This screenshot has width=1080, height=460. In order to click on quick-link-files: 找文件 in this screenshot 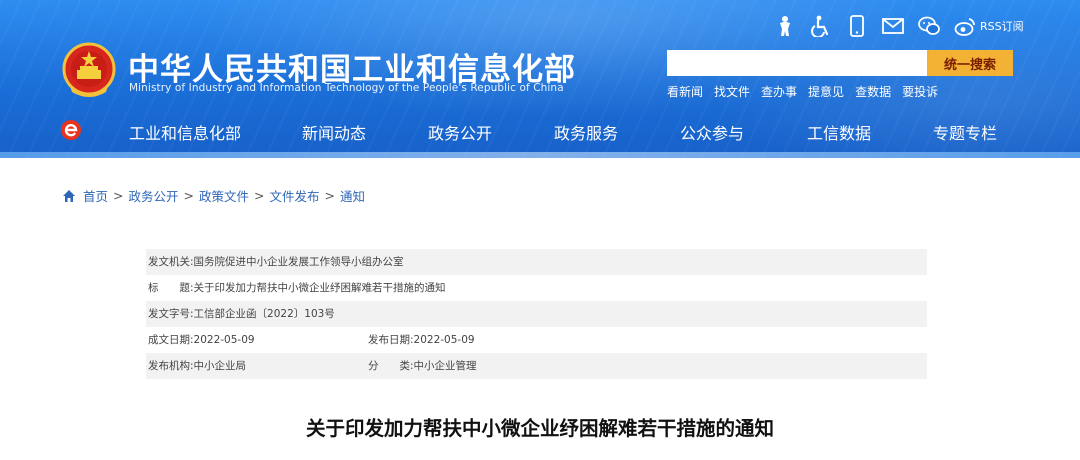, I will do `click(732, 91)`.